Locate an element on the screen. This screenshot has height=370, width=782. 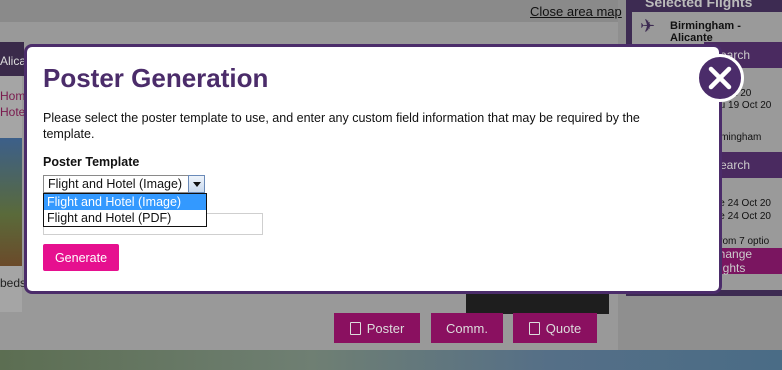
comm-button-label: Comm. is located at coordinates (467, 328).